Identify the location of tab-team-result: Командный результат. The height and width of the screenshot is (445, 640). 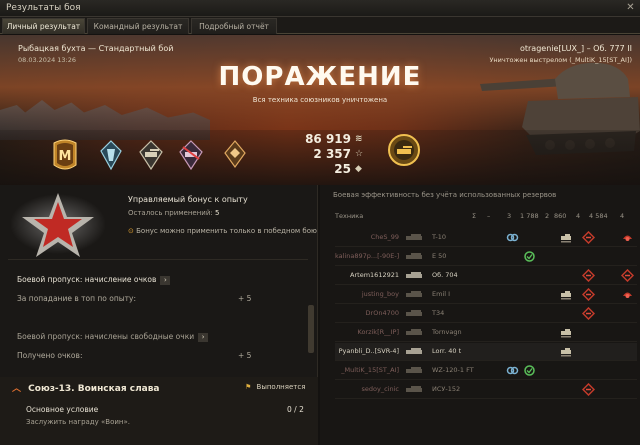
(138, 26).